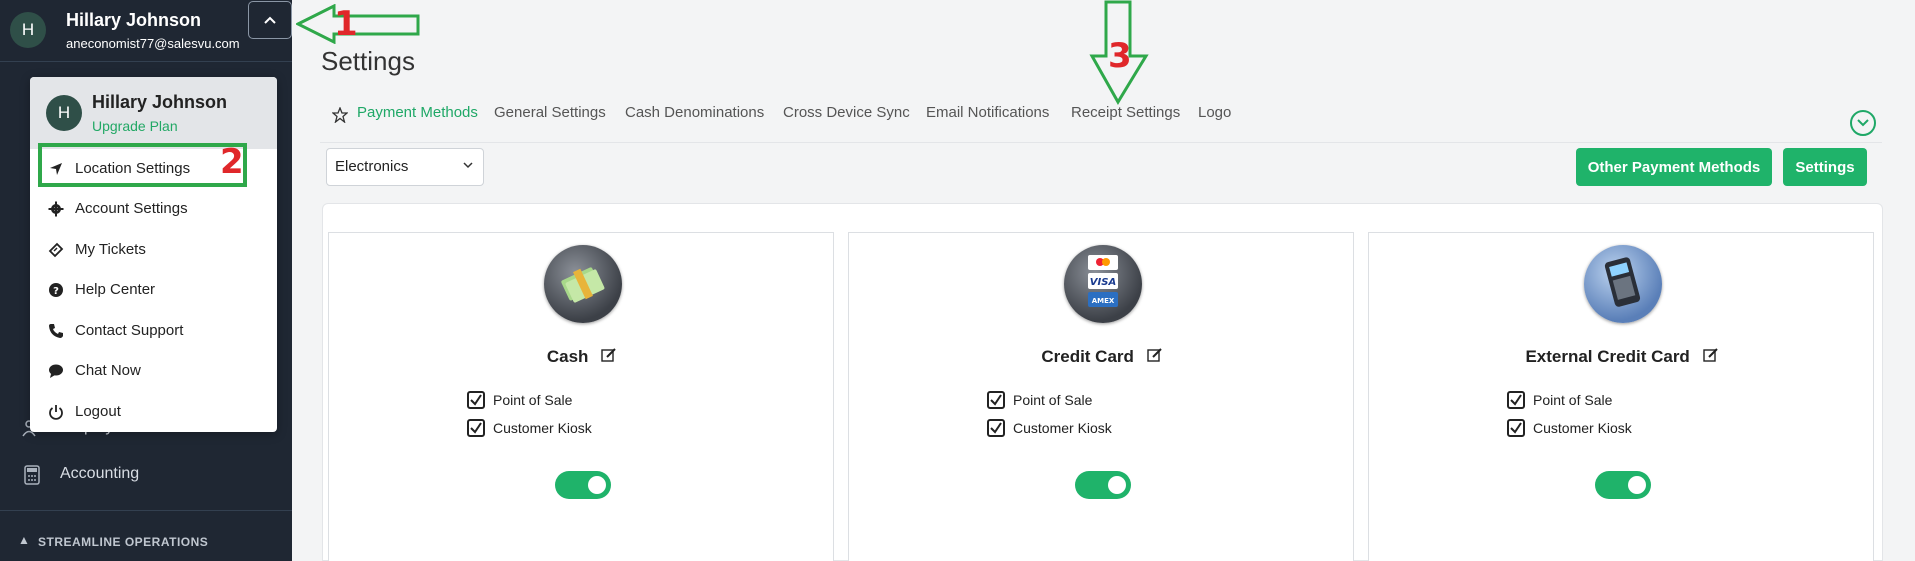 Image resolution: width=1915 pixels, height=561 pixels. I want to click on ticket-icon, so click(56, 250).